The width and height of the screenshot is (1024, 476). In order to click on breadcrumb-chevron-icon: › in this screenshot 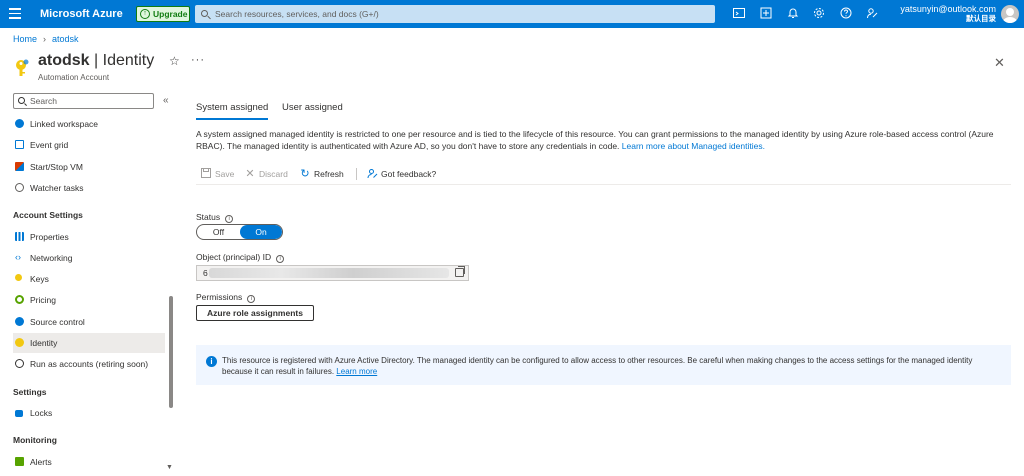, I will do `click(45, 39)`.